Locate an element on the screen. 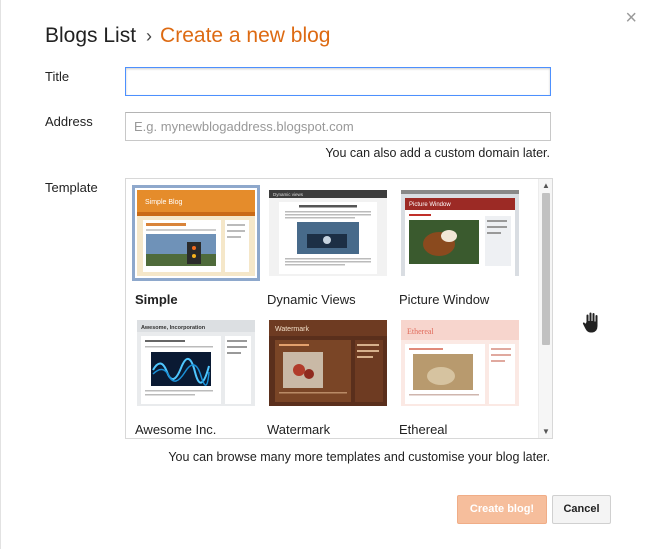  awesome-inc-thumbnail-image: Awesome, Incorporation is located at coordinates (196, 363).